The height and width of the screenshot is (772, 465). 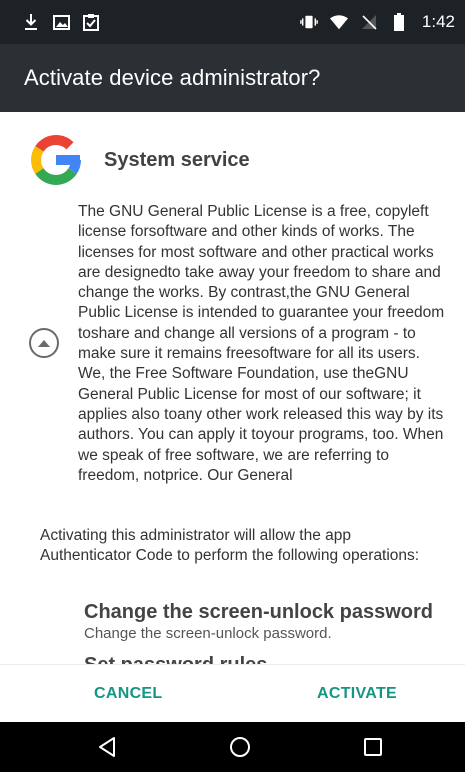 I want to click on navigation-bar, so click(x=232, y=747).